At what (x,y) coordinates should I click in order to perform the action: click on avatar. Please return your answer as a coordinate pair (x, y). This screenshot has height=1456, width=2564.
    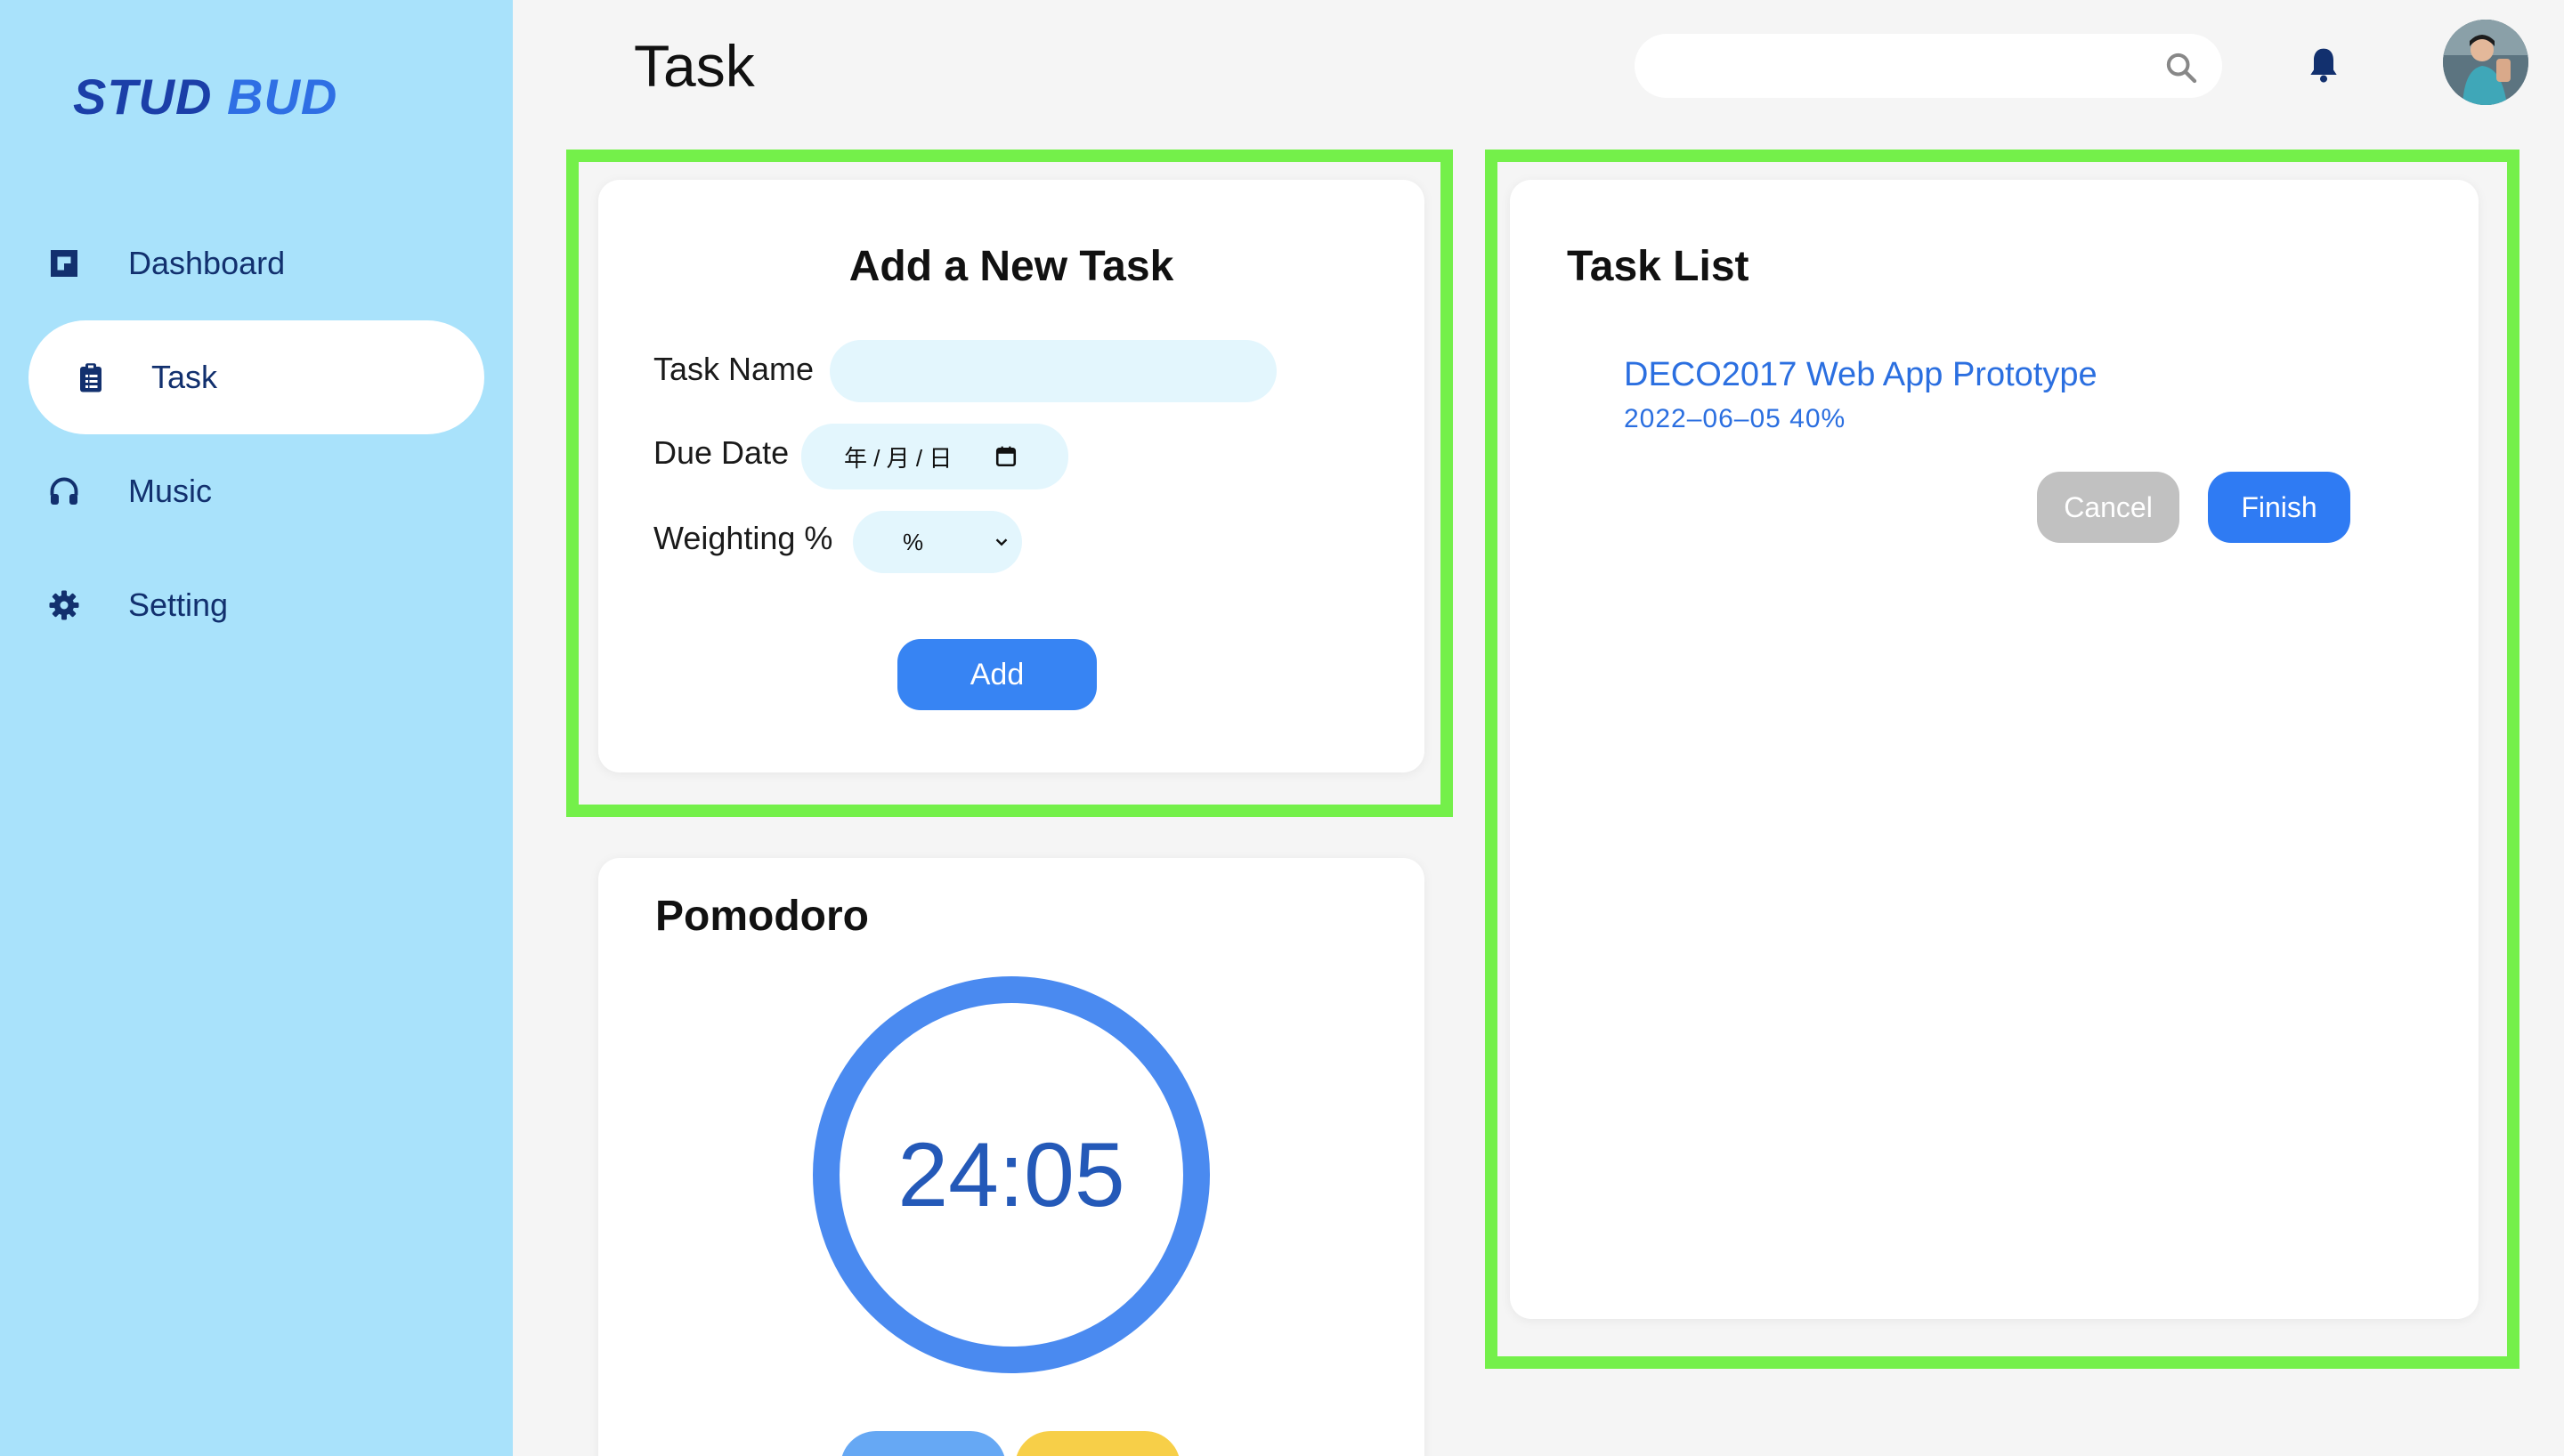
    Looking at the image, I should click on (2485, 62).